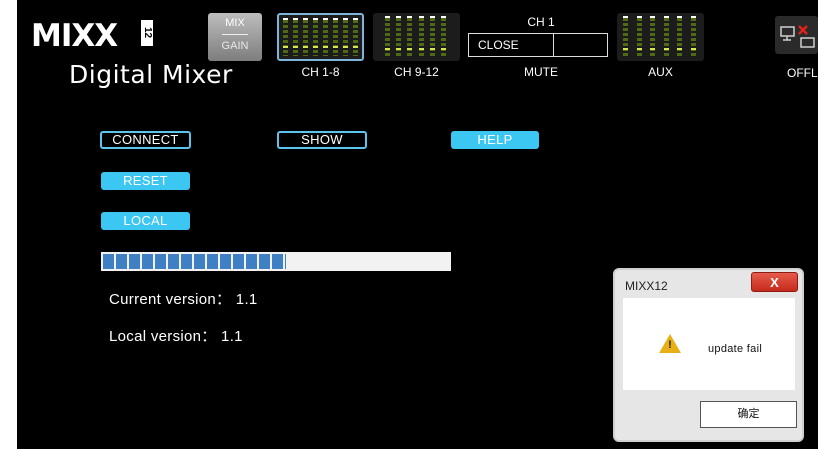  What do you see at coordinates (748, 414) in the screenshot?
I see `dialog-ok-button: 确定` at bounding box center [748, 414].